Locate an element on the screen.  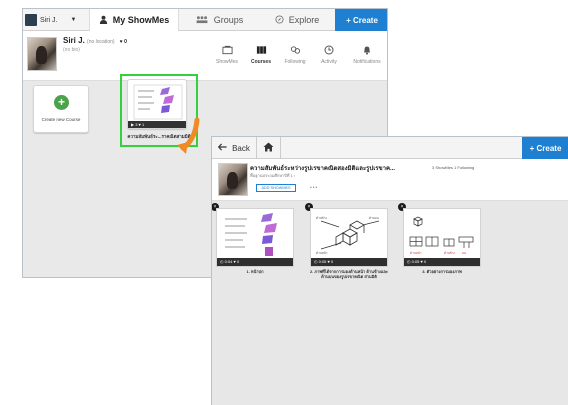
profile-name: Siri J. (no location) ♥ 0 is located at coordinates (95, 40).